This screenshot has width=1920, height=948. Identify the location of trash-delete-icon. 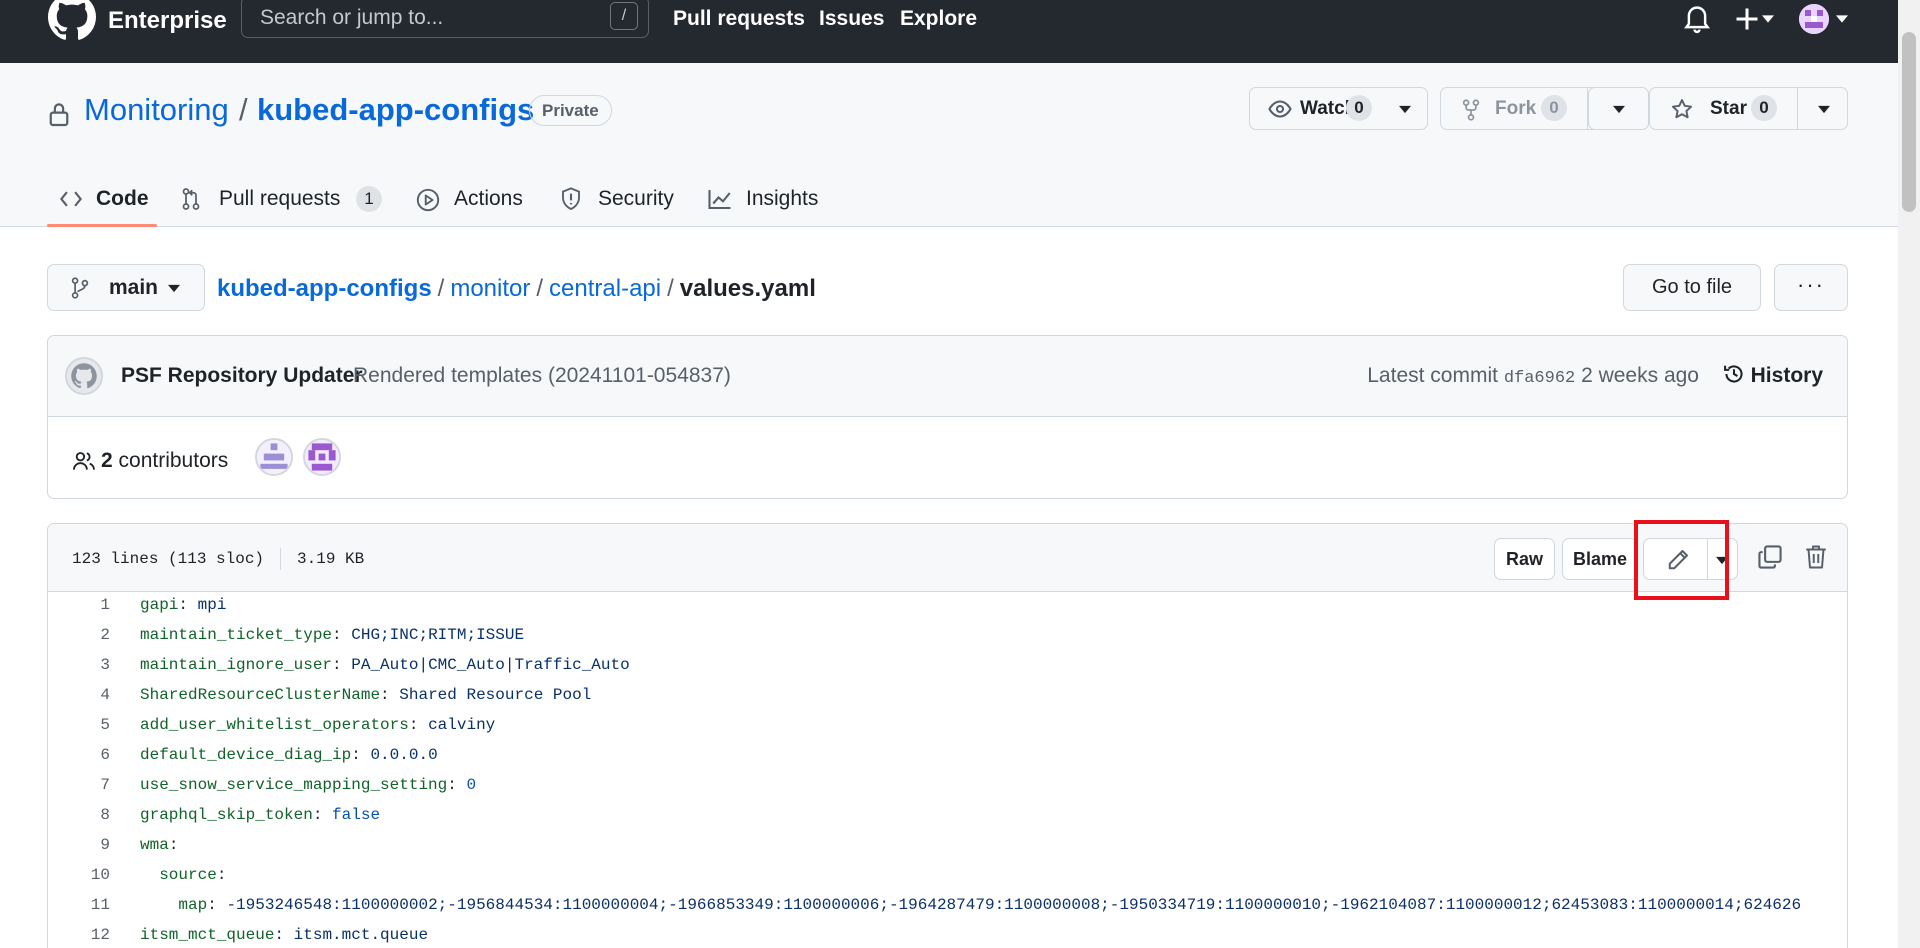
(1816, 557).